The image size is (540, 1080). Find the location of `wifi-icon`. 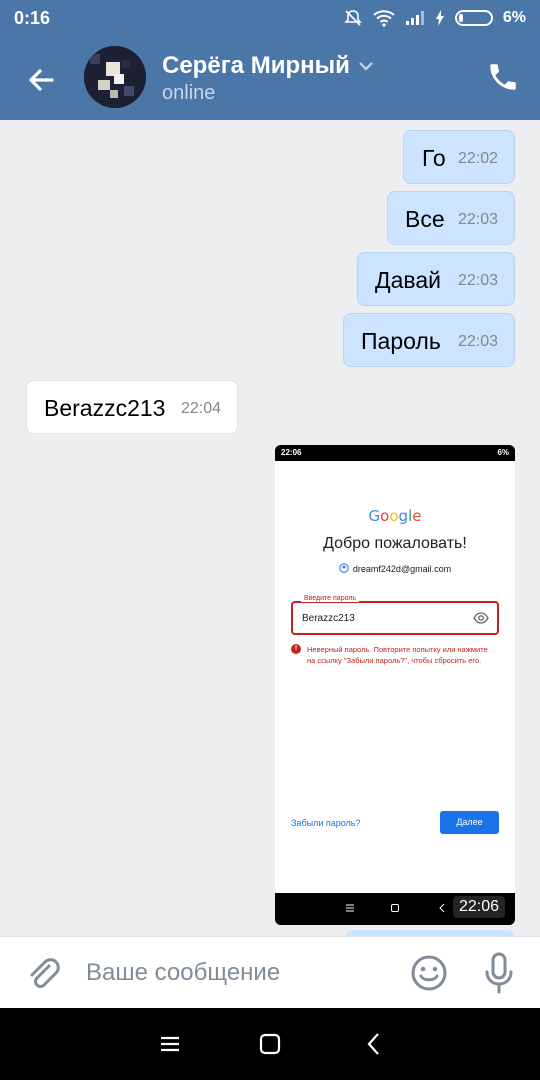

wifi-icon is located at coordinates (384, 18).